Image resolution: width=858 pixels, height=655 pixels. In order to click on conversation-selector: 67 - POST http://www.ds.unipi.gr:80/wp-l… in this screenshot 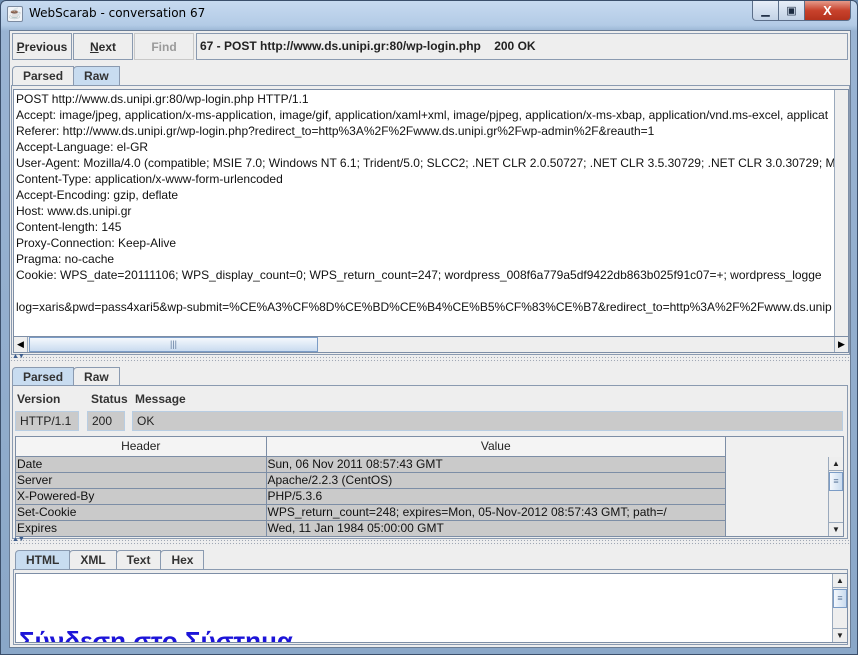, I will do `click(522, 46)`.